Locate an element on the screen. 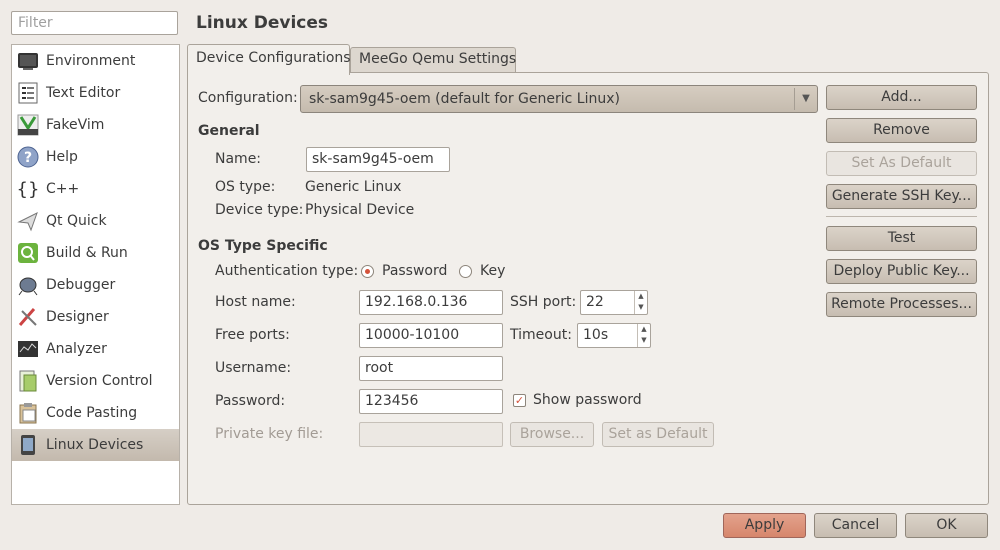  braces-icon: {} is located at coordinates (28, 189).